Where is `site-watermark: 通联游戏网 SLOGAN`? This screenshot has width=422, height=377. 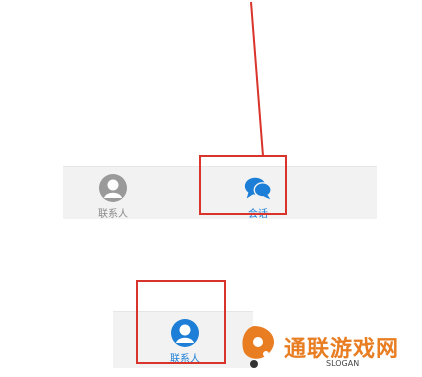
site-watermark: 通联游戏网 SLOGAN is located at coordinates (329, 347).